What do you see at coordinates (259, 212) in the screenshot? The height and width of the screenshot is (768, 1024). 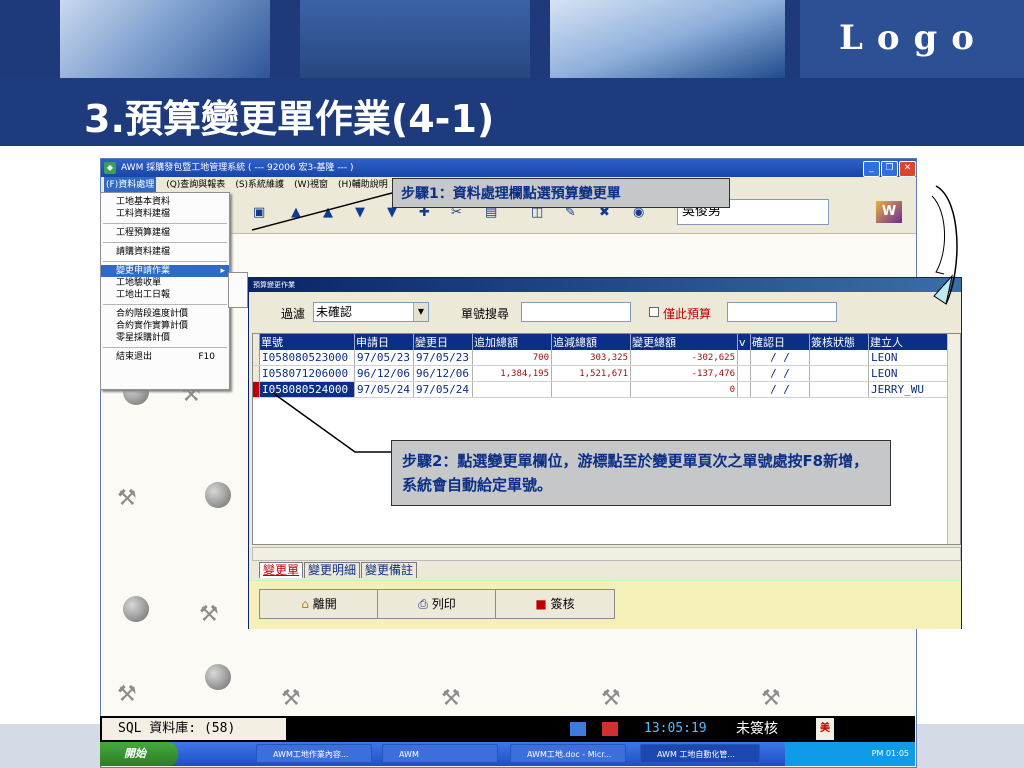 I see `save-icon: ▣` at bounding box center [259, 212].